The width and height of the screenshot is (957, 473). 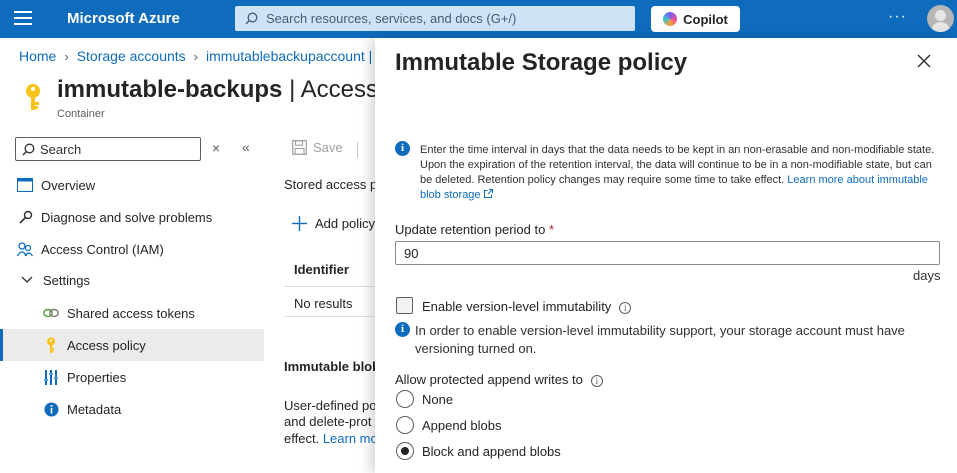 I want to click on resource-type: Container, so click(x=81, y=114).